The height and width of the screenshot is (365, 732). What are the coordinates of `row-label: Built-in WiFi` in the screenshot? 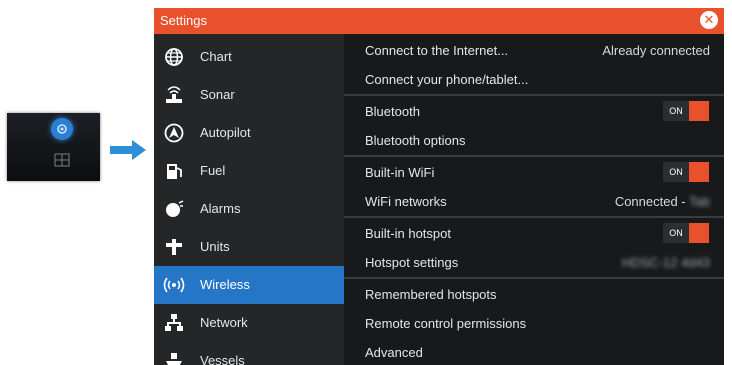 It's located at (400, 172).